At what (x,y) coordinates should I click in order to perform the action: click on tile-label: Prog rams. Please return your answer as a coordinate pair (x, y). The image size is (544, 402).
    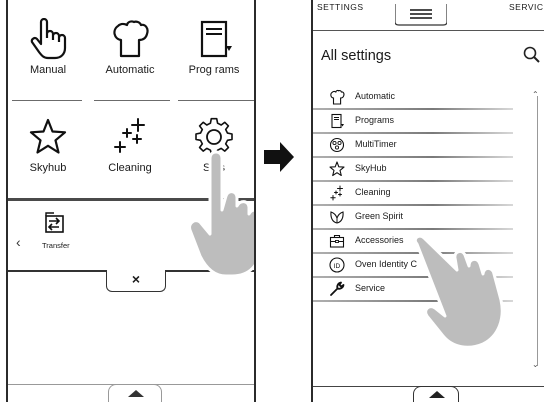
    Looking at the image, I should click on (214, 70).